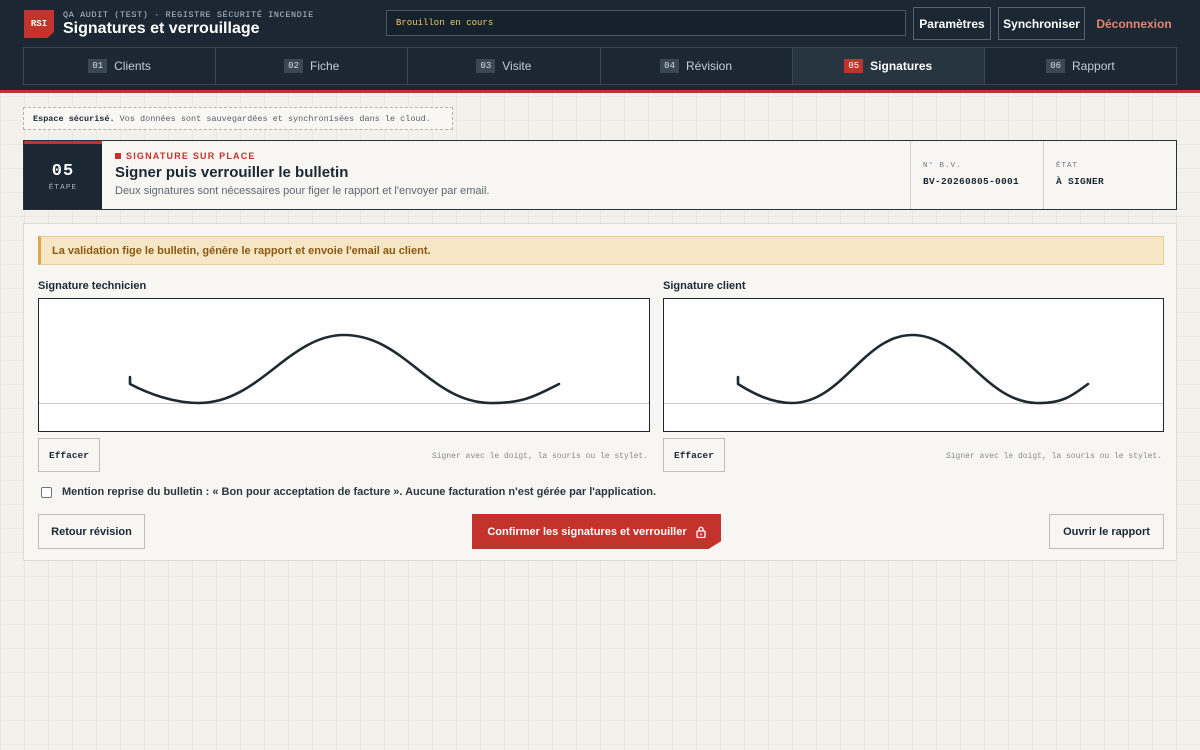 Image resolution: width=1200 pixels, height=750 pixels. I want to click on state-block: ÉTAT À SIGNER, so click(1109, 175).